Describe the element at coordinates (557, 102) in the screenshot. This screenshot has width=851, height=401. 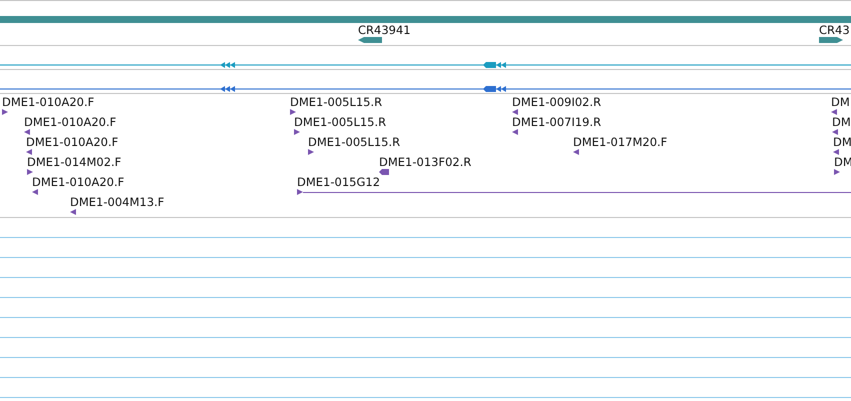
I see `feature-label: DME1-009I02.R` at that location.